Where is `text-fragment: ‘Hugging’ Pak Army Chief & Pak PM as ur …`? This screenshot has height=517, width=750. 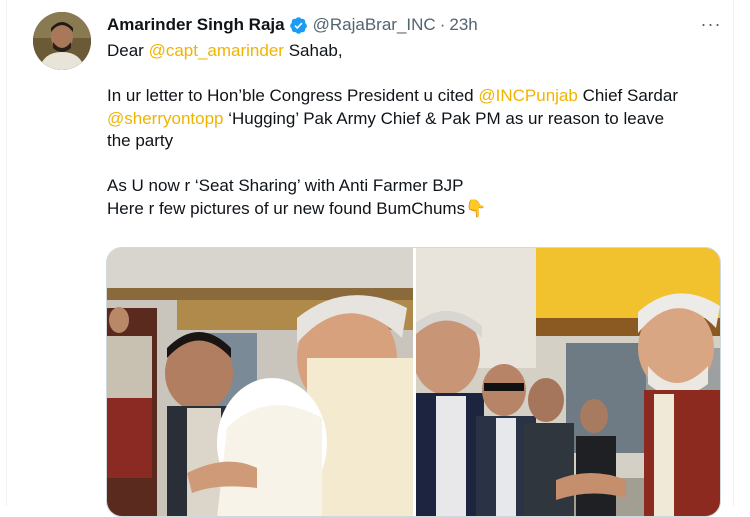 text-fragment: ‘Hugging’ Pak Army Chief & Pak PM as ur … is located at coordinates (444, 118).